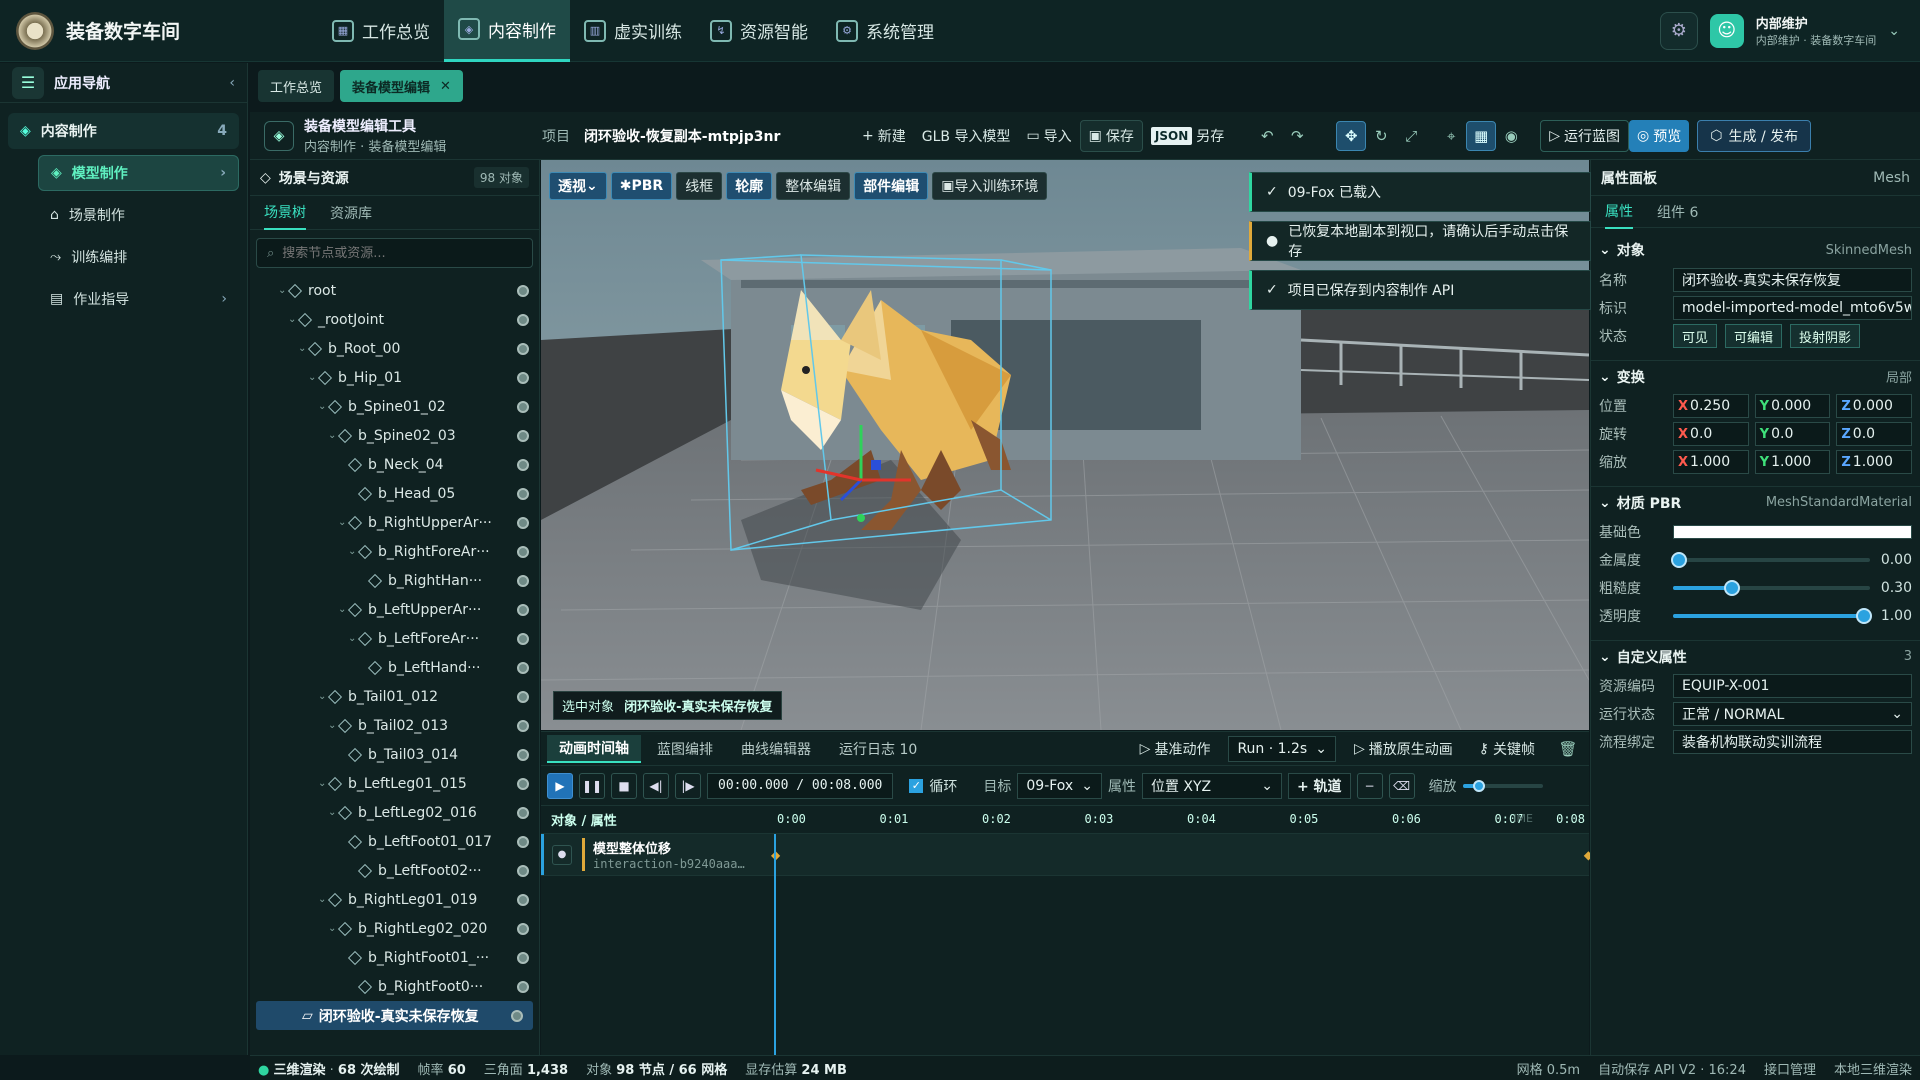  What do you see at coordinates (1677, 212) in the screenshot?
I see `tab-components: 组件 6` at bounding box center [1677, 212].